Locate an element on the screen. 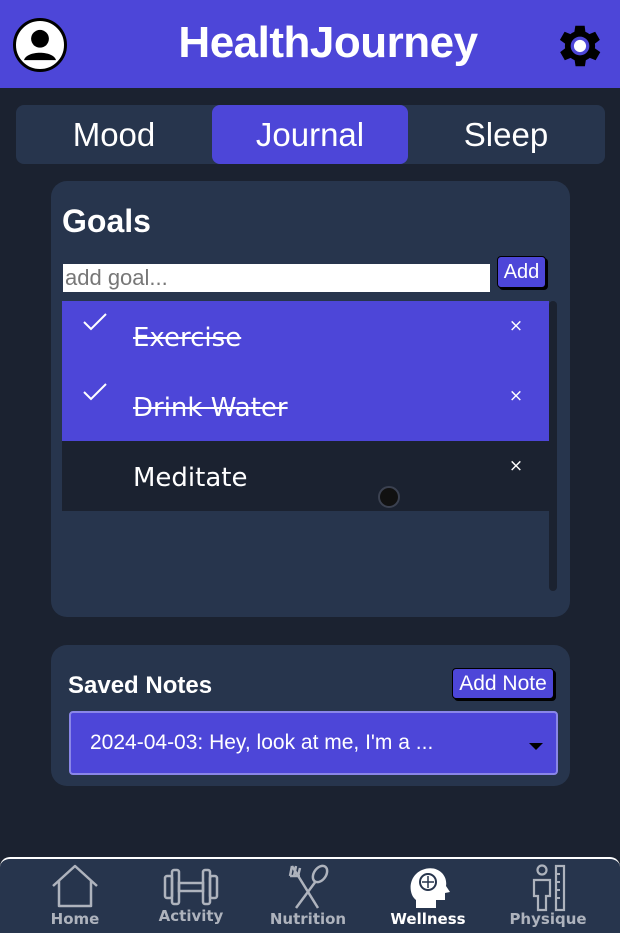 The image size is (620, 933). app-title: HealthJourney is located at coordinates (328, 42).